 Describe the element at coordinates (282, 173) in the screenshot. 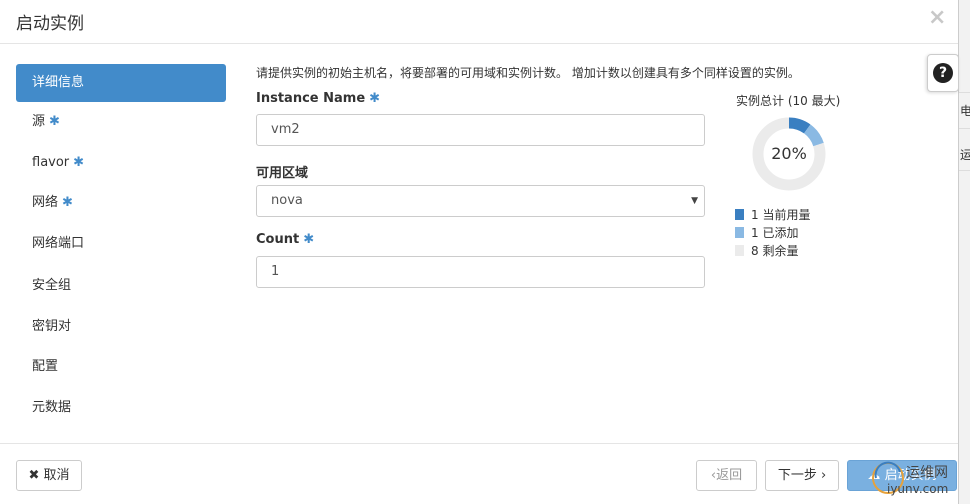

I see `availability-zone-label: 可用区域` at that location.